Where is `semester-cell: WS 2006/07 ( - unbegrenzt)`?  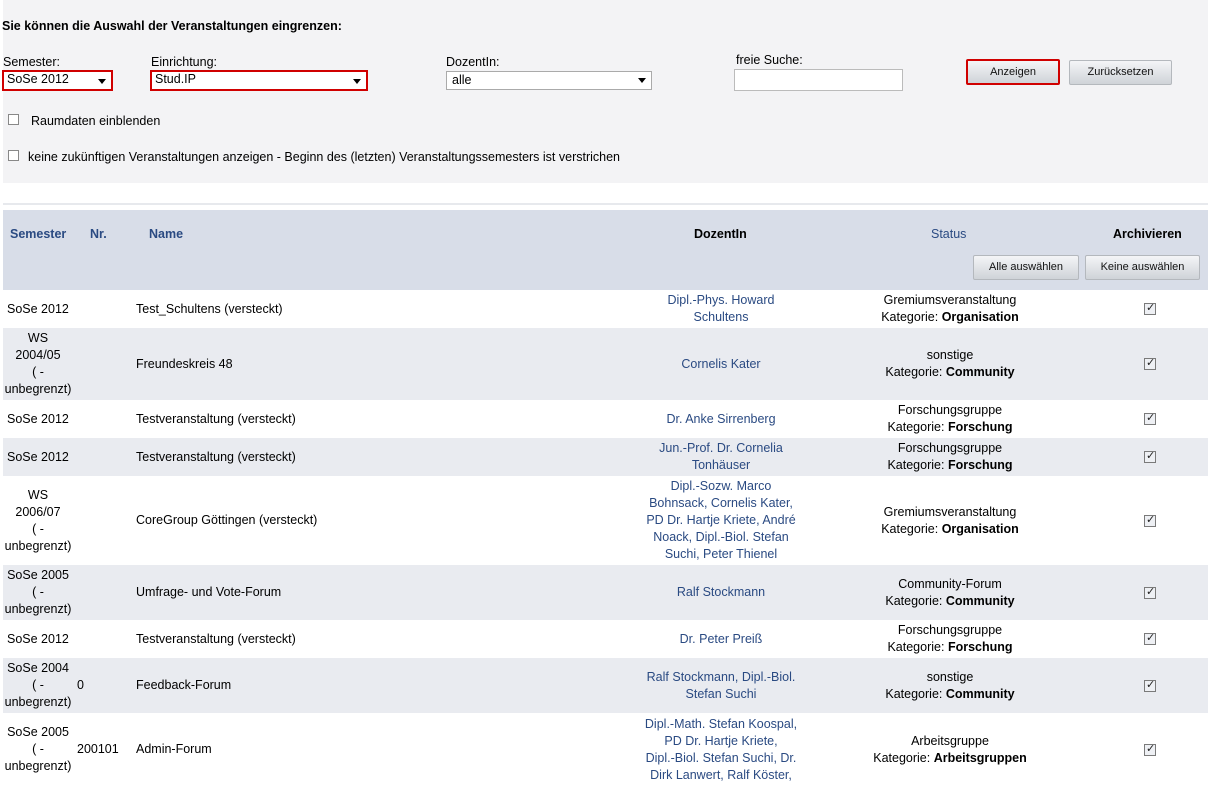
semester-cell: WS 2006/07 ( - unbegrenzt) is located at coordinates (38, 521).